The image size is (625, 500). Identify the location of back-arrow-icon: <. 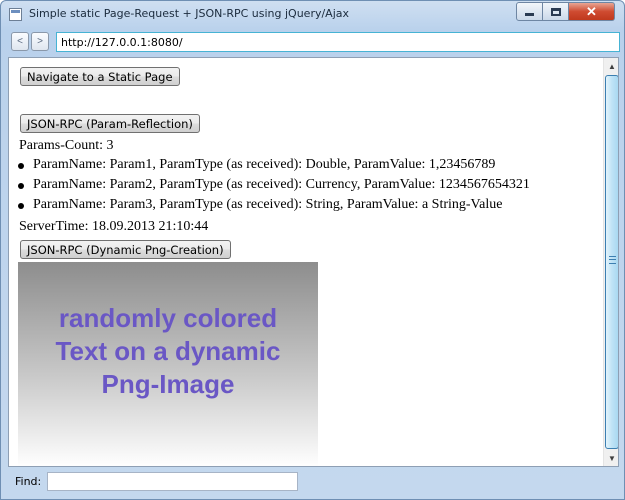
(20, 41).